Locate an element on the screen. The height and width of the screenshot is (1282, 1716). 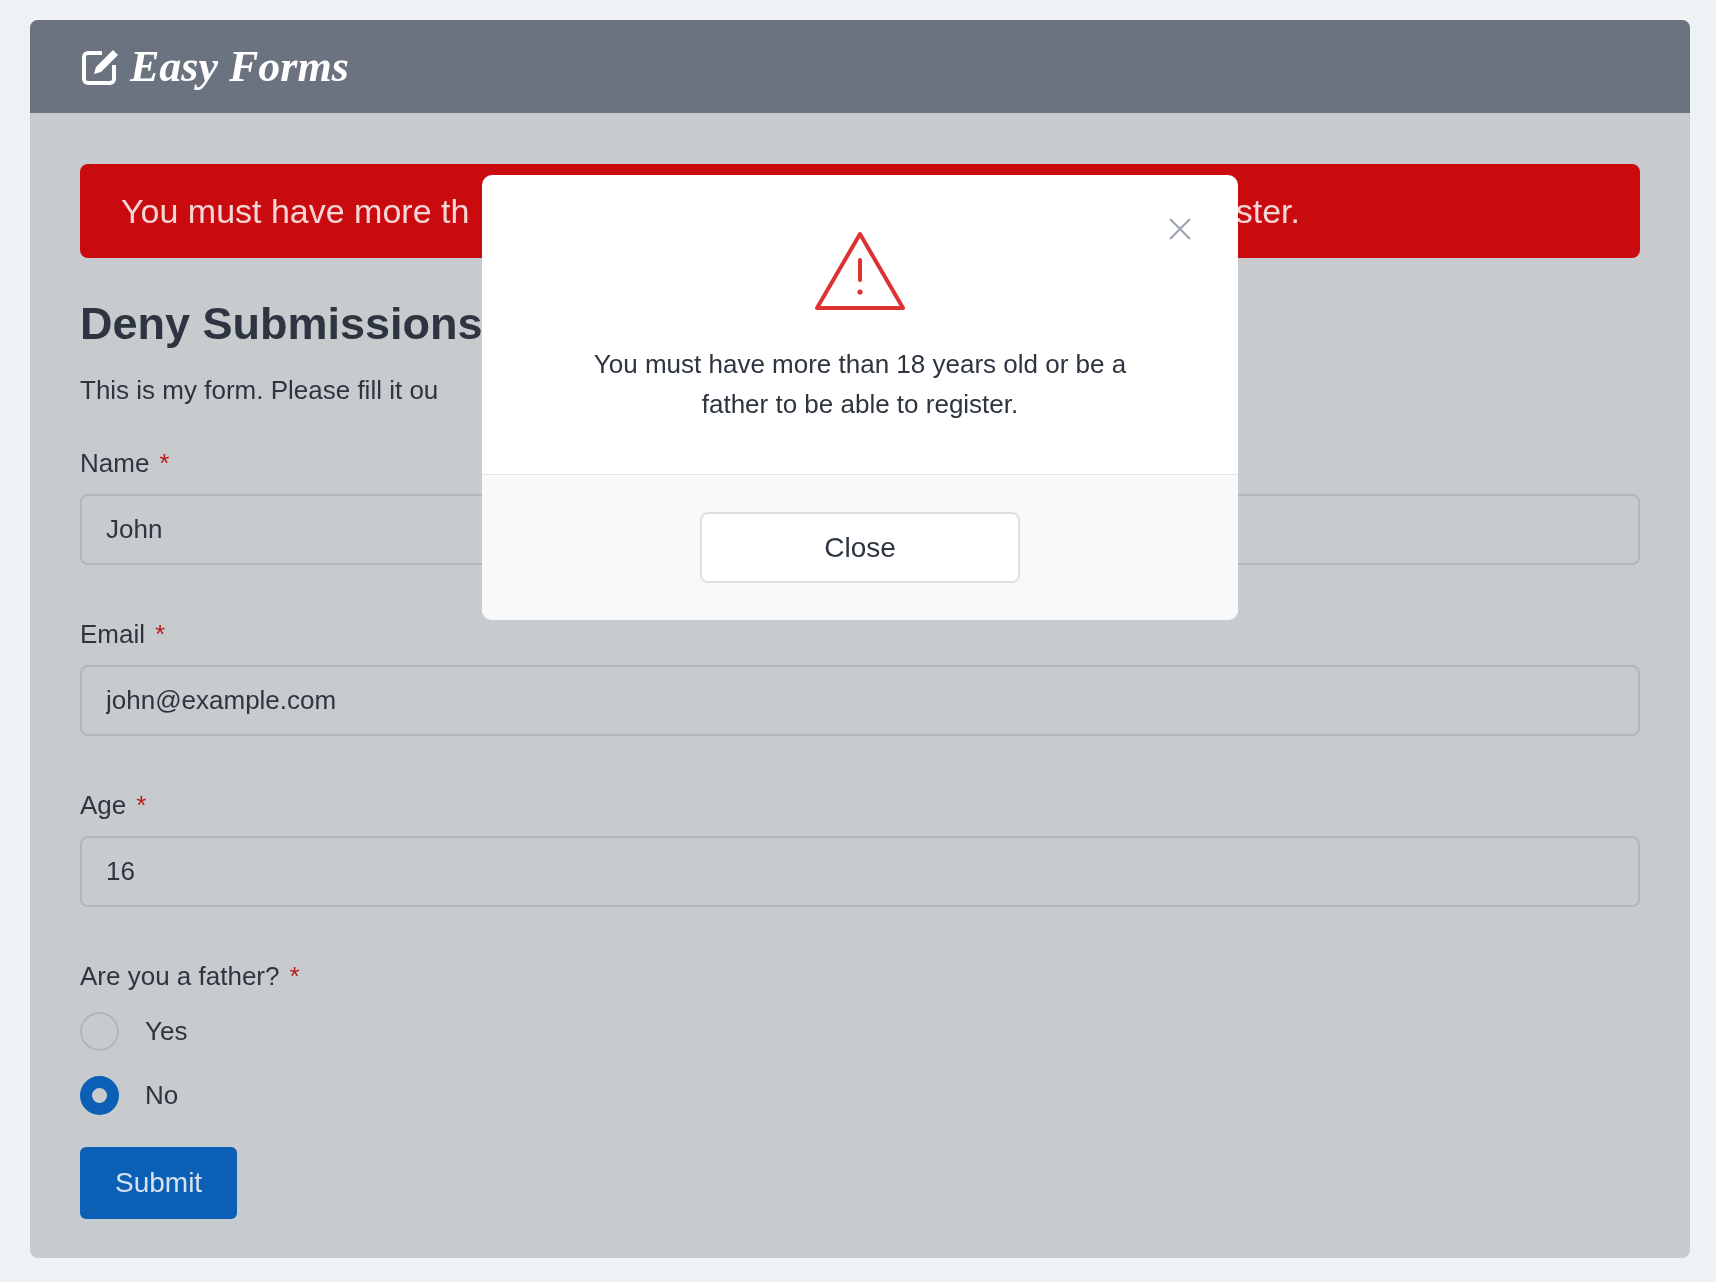
option-label: No is located at coordinates (162, 1095).